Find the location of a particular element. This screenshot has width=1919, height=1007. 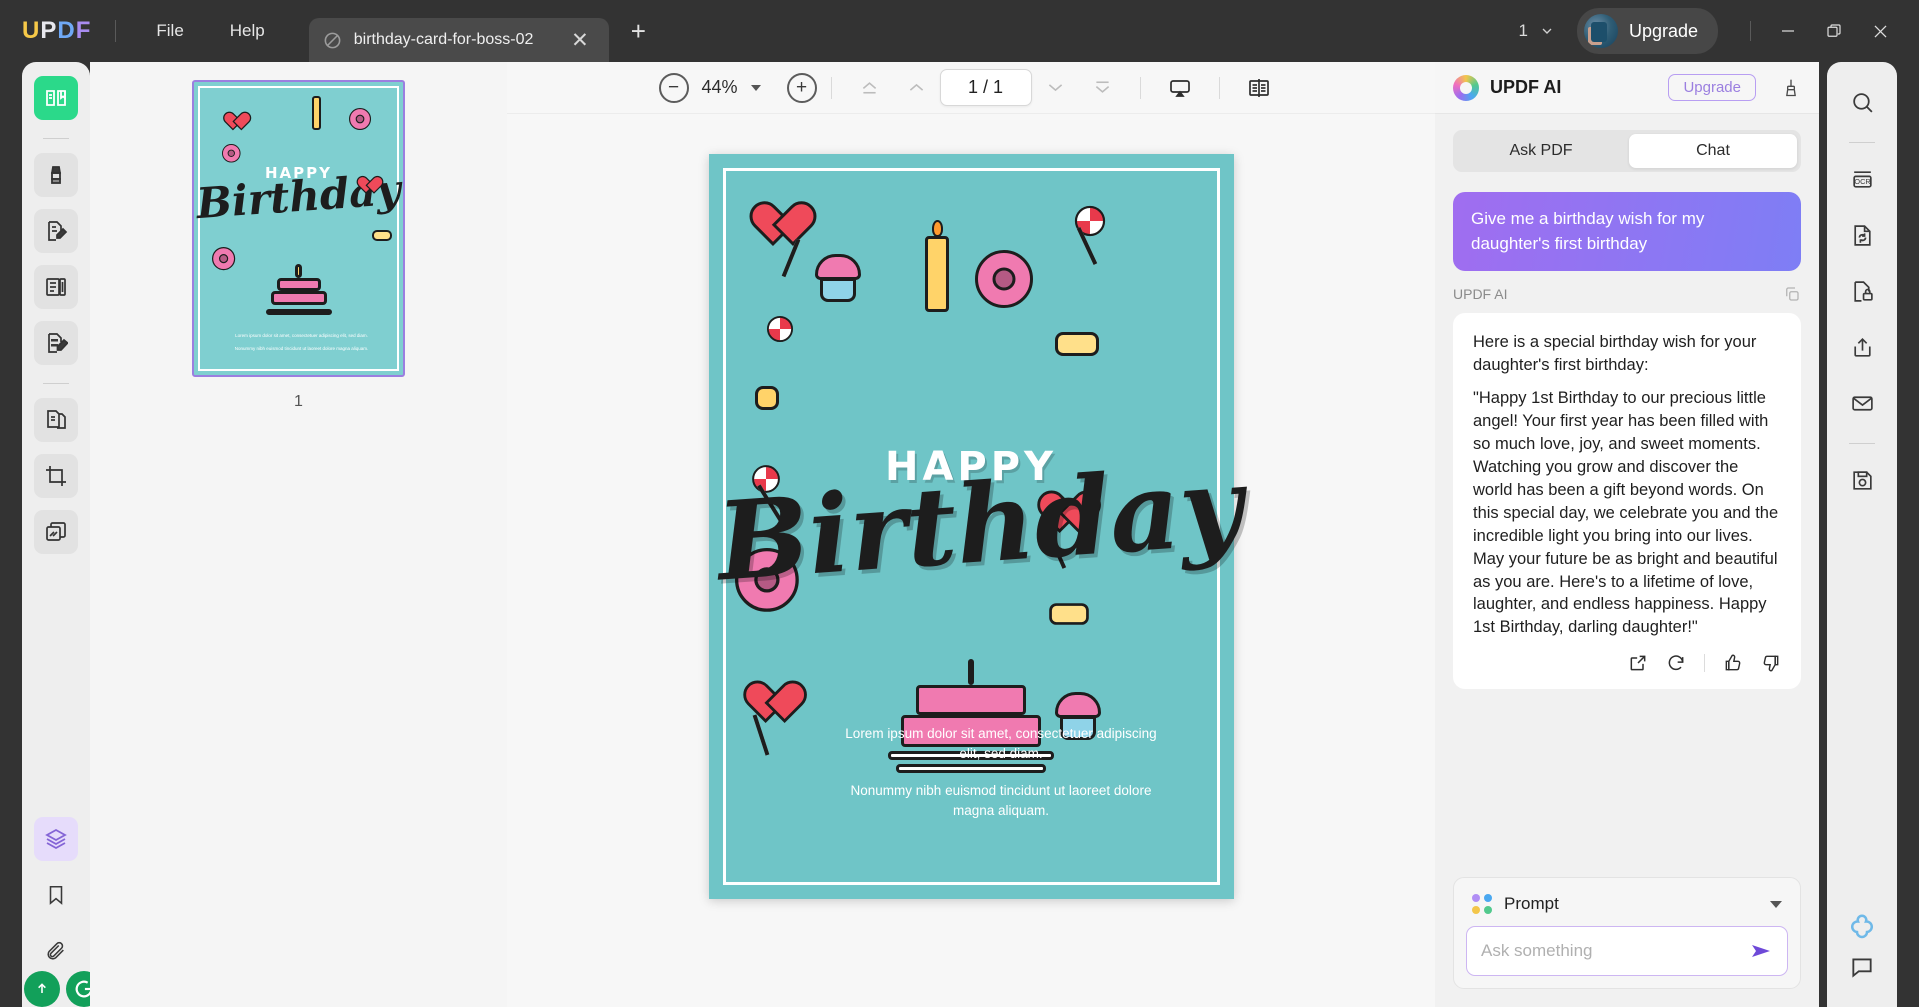

ai-panel-title: UPDF AI is located at coordinates (1526, 87).